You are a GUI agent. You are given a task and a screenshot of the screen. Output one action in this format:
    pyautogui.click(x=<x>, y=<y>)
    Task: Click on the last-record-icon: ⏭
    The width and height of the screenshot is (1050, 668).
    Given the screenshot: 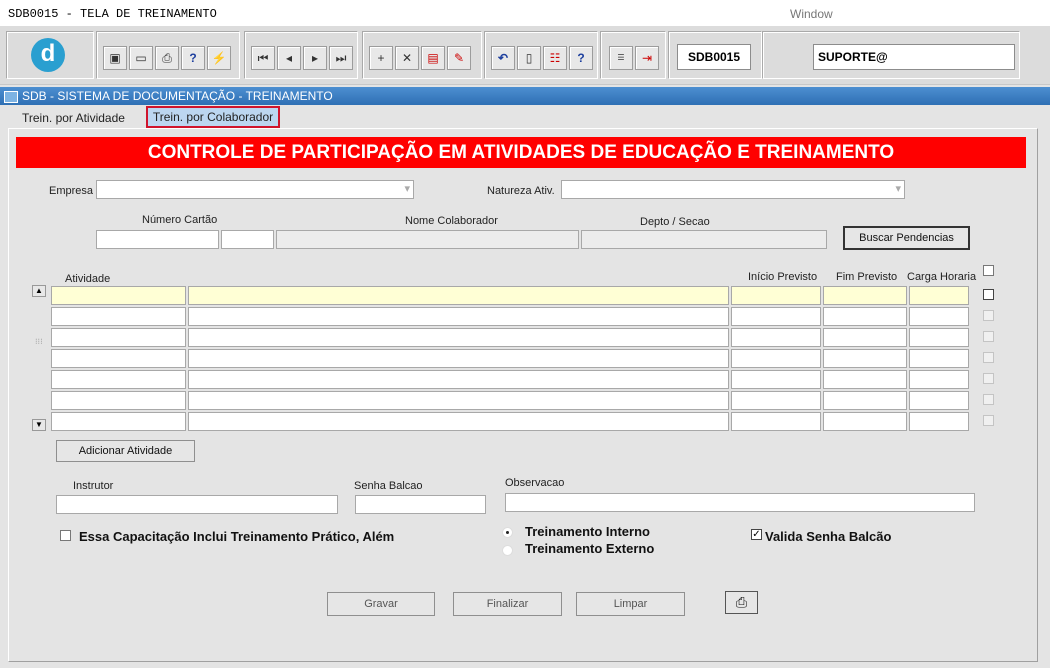 What is the action you would take?
    pyautogui.click(x=341, y=58)
    